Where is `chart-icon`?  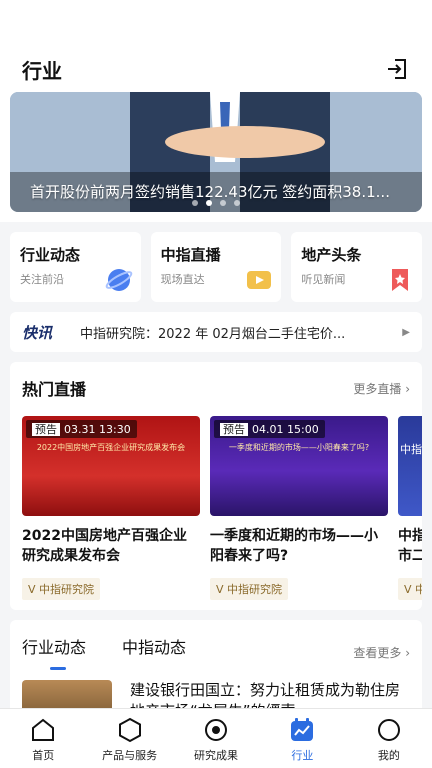 chart-icon is located at coordinates (302, 729).